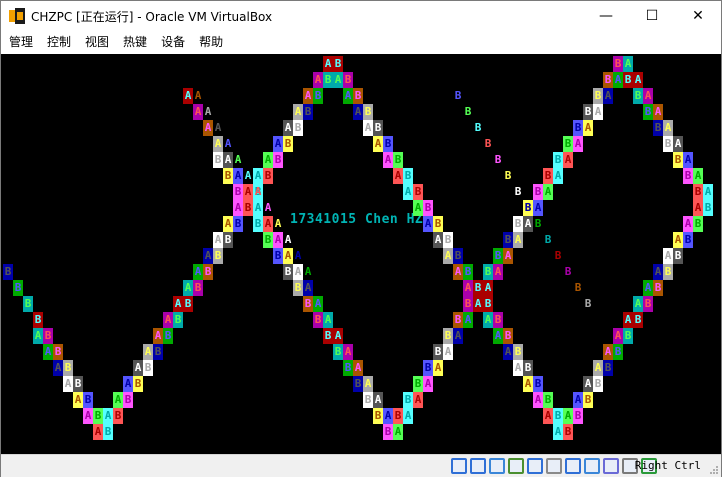 The image size is (722, 477). Describe the element at coordinates (554, 466) in the screenshot. I see `shared-folder-icon` at that location.